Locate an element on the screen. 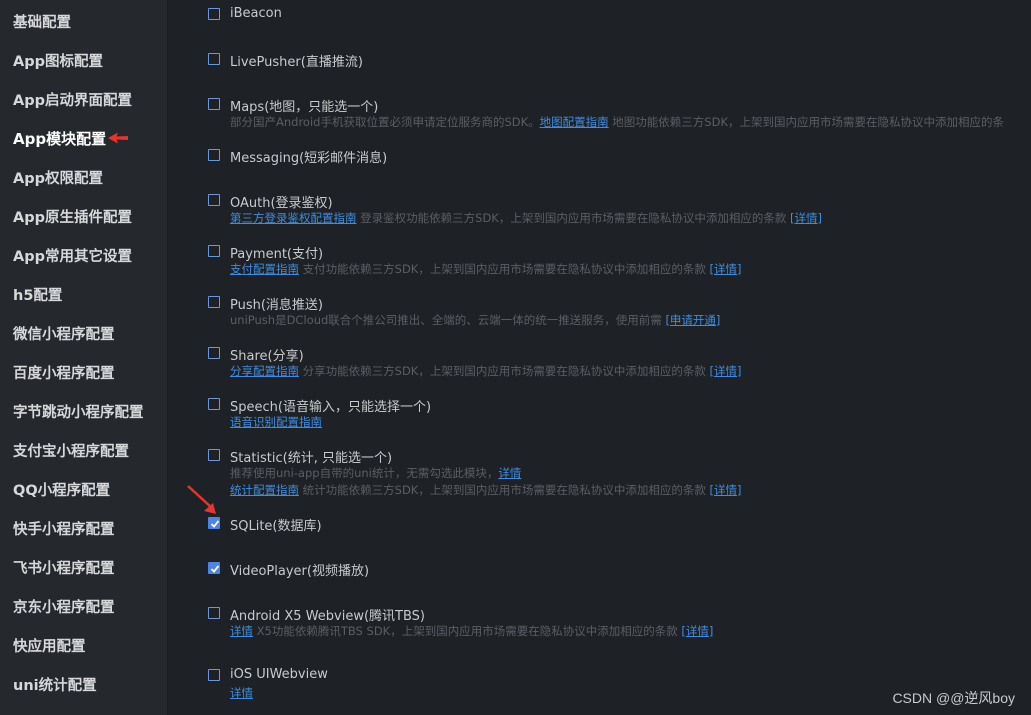 The width and height of the screenshot is (1031, 715). desc-text: 分享功能依赖三方SDK，上架到国内应用市场需要在隐私协议中添加相应的条款 is located at coordinates (504, 371).